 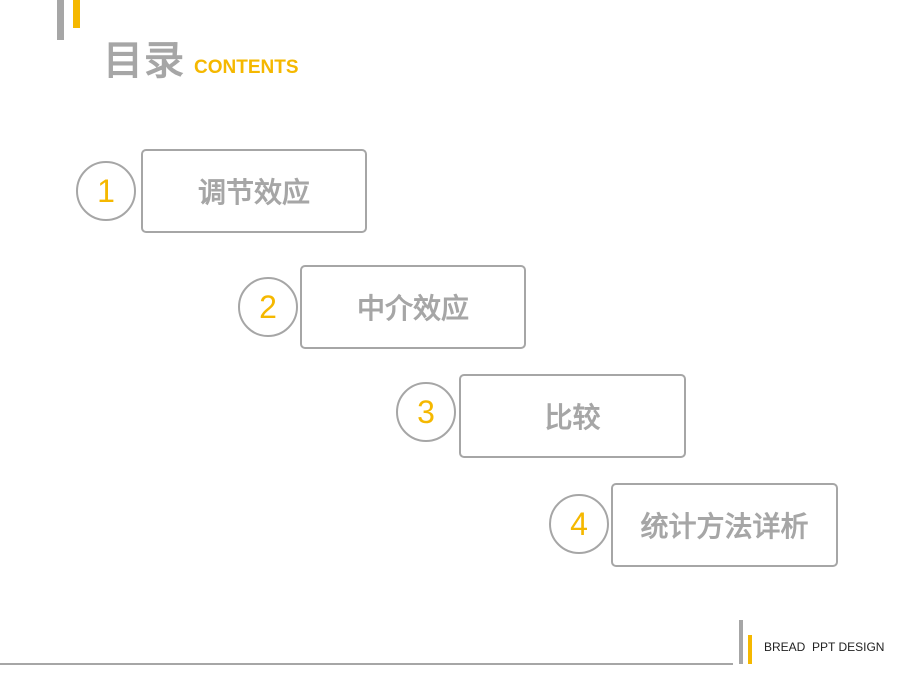 What do you see at coordinates (106, 191) in the screenshot?
I see `item-number-circle: 1` at bounding box center [106, 191].